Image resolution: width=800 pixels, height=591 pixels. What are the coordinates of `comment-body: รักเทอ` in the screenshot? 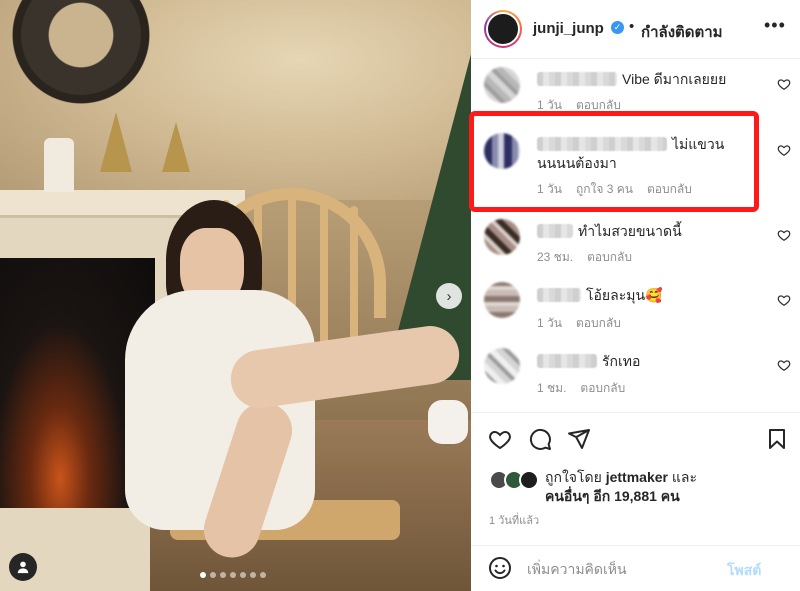 It's located at (649, 361).